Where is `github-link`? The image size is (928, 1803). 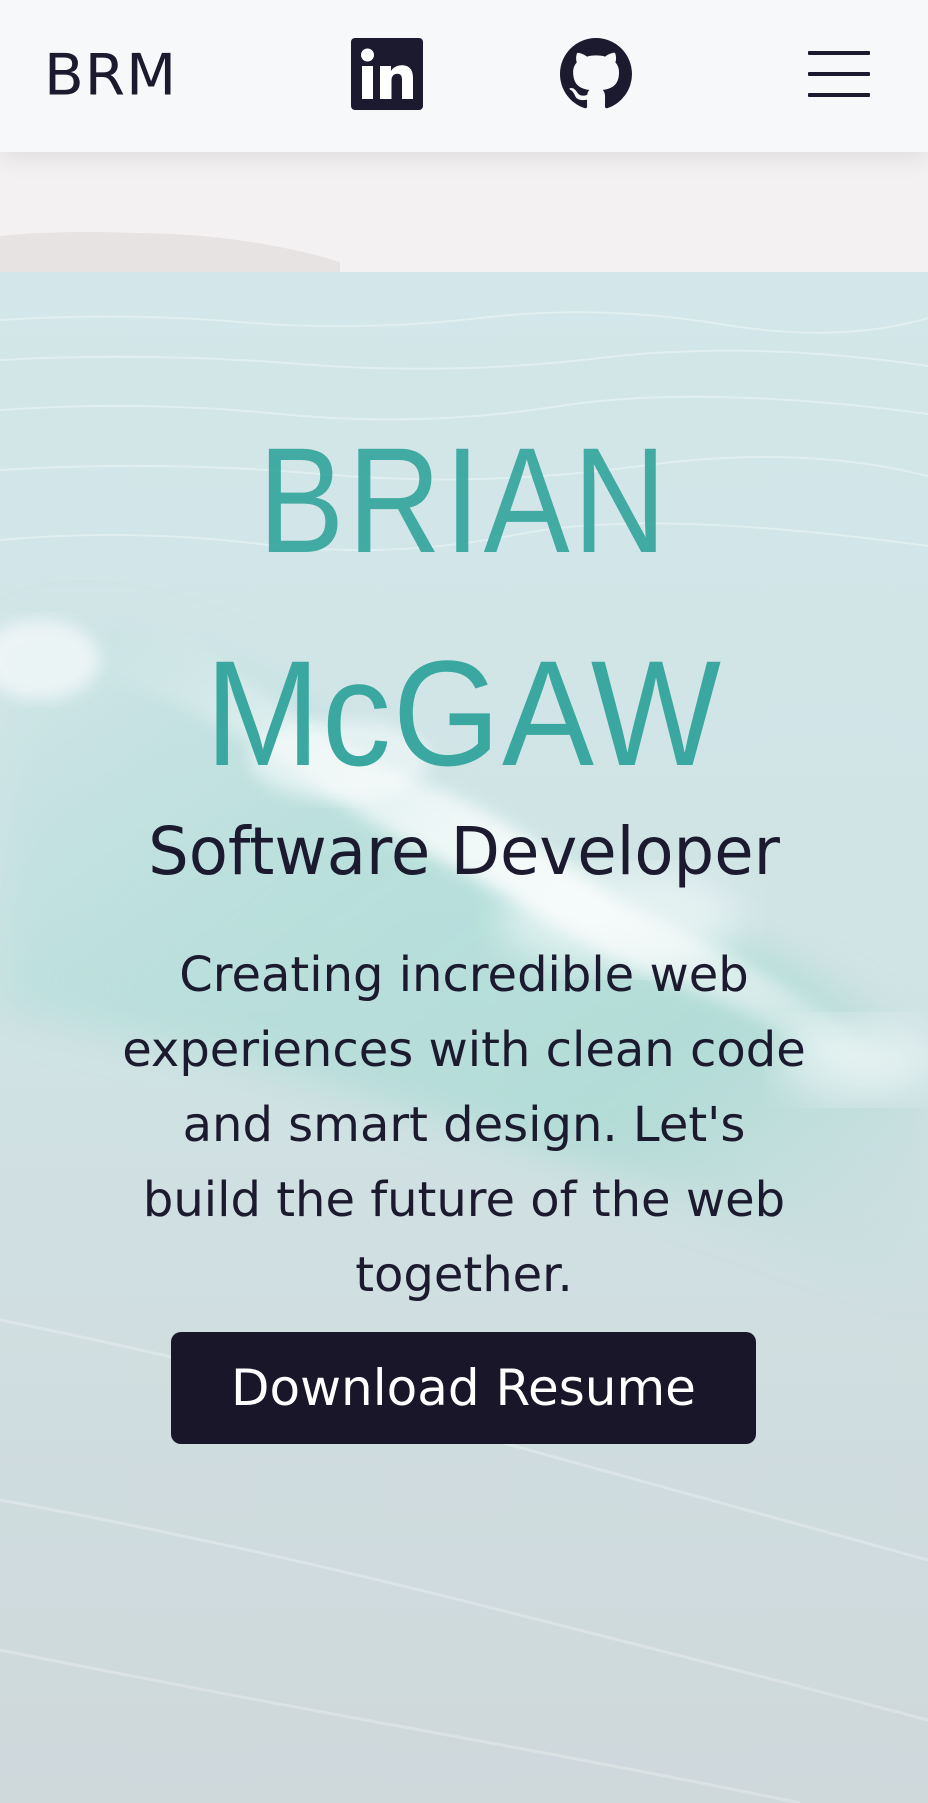
github-link is located at coordinates (596, 74).